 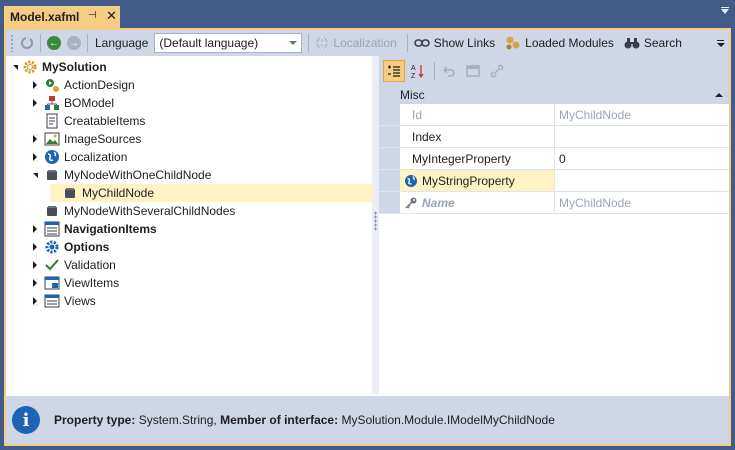 I want to click on action-design-icon, so click(x=52, y=85).